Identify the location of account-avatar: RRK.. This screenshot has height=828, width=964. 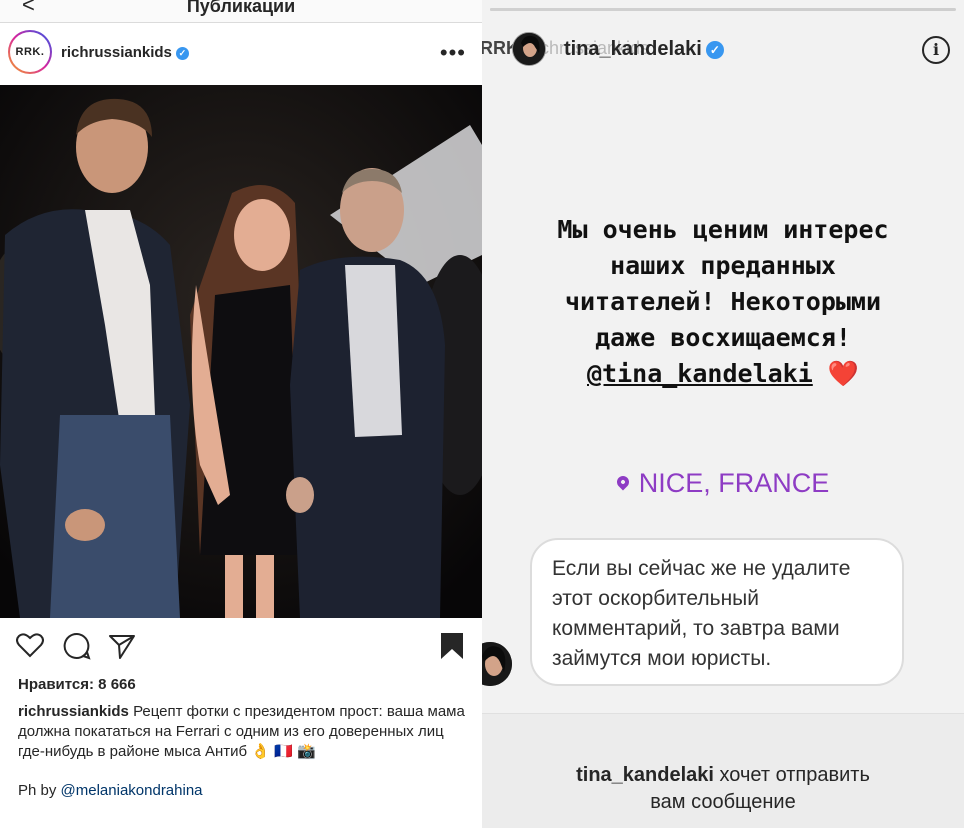
(30, 52).